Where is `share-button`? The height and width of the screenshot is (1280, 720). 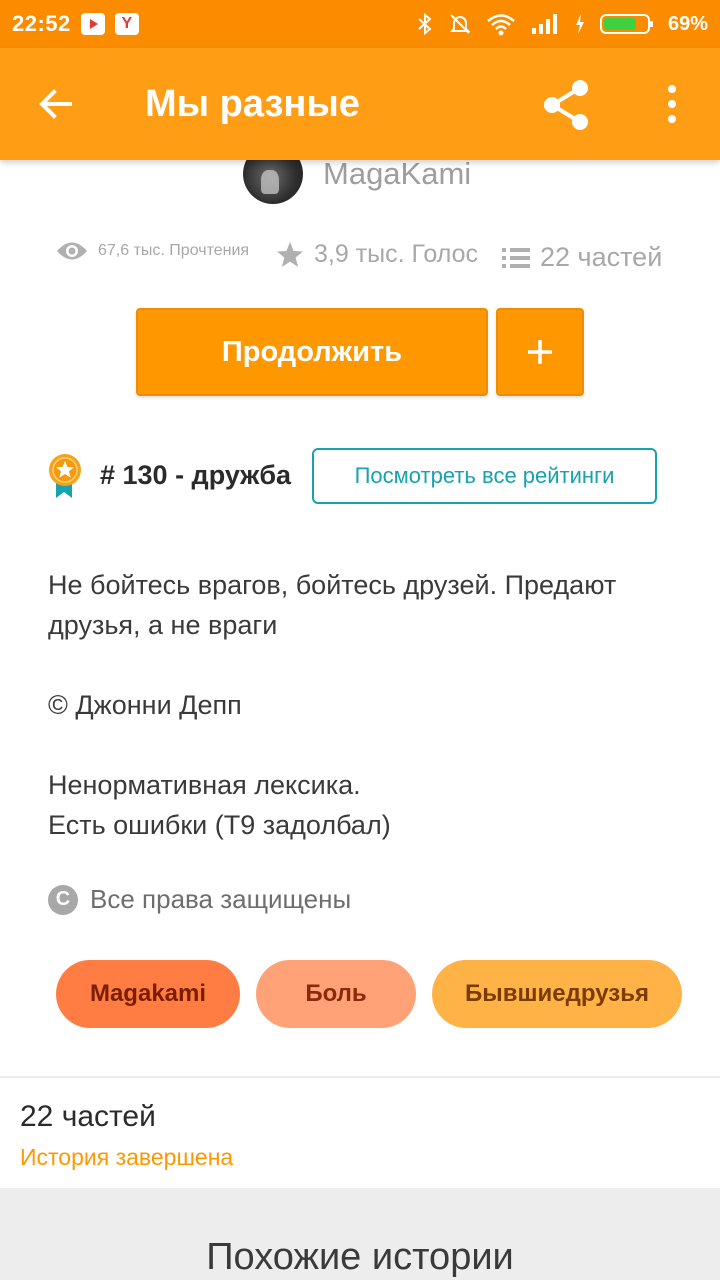
share-button is located at coordinates (567, 107).